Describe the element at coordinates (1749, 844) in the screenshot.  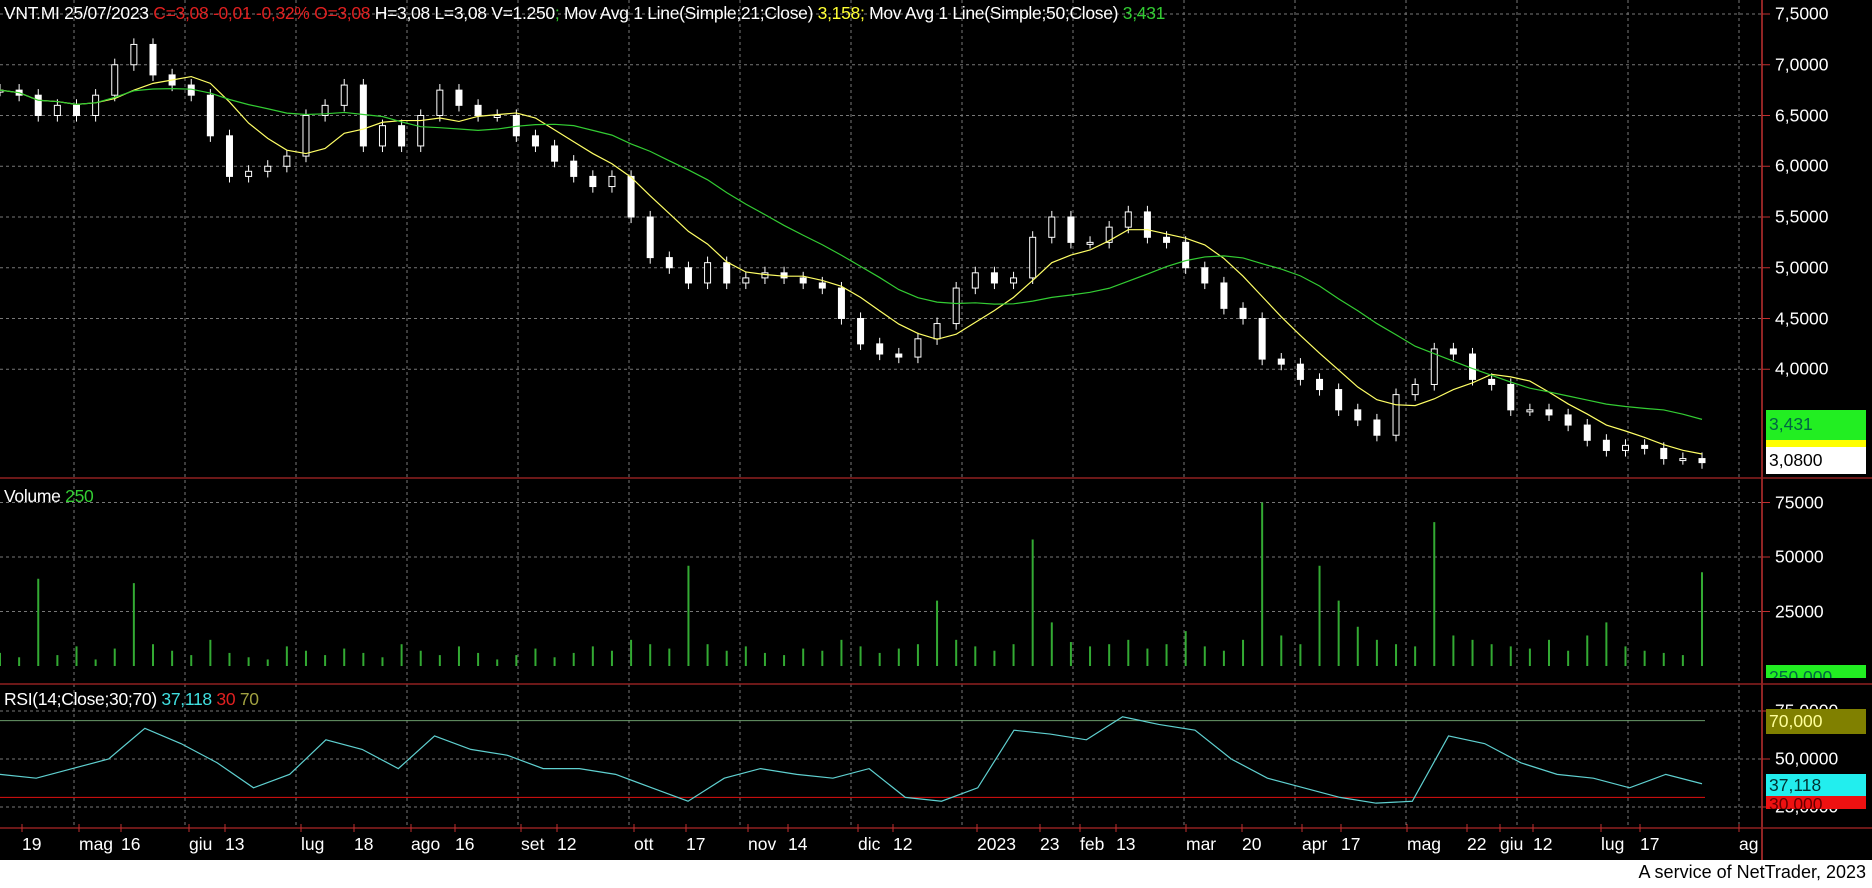
I see `date-axis-label: ag` at that location.